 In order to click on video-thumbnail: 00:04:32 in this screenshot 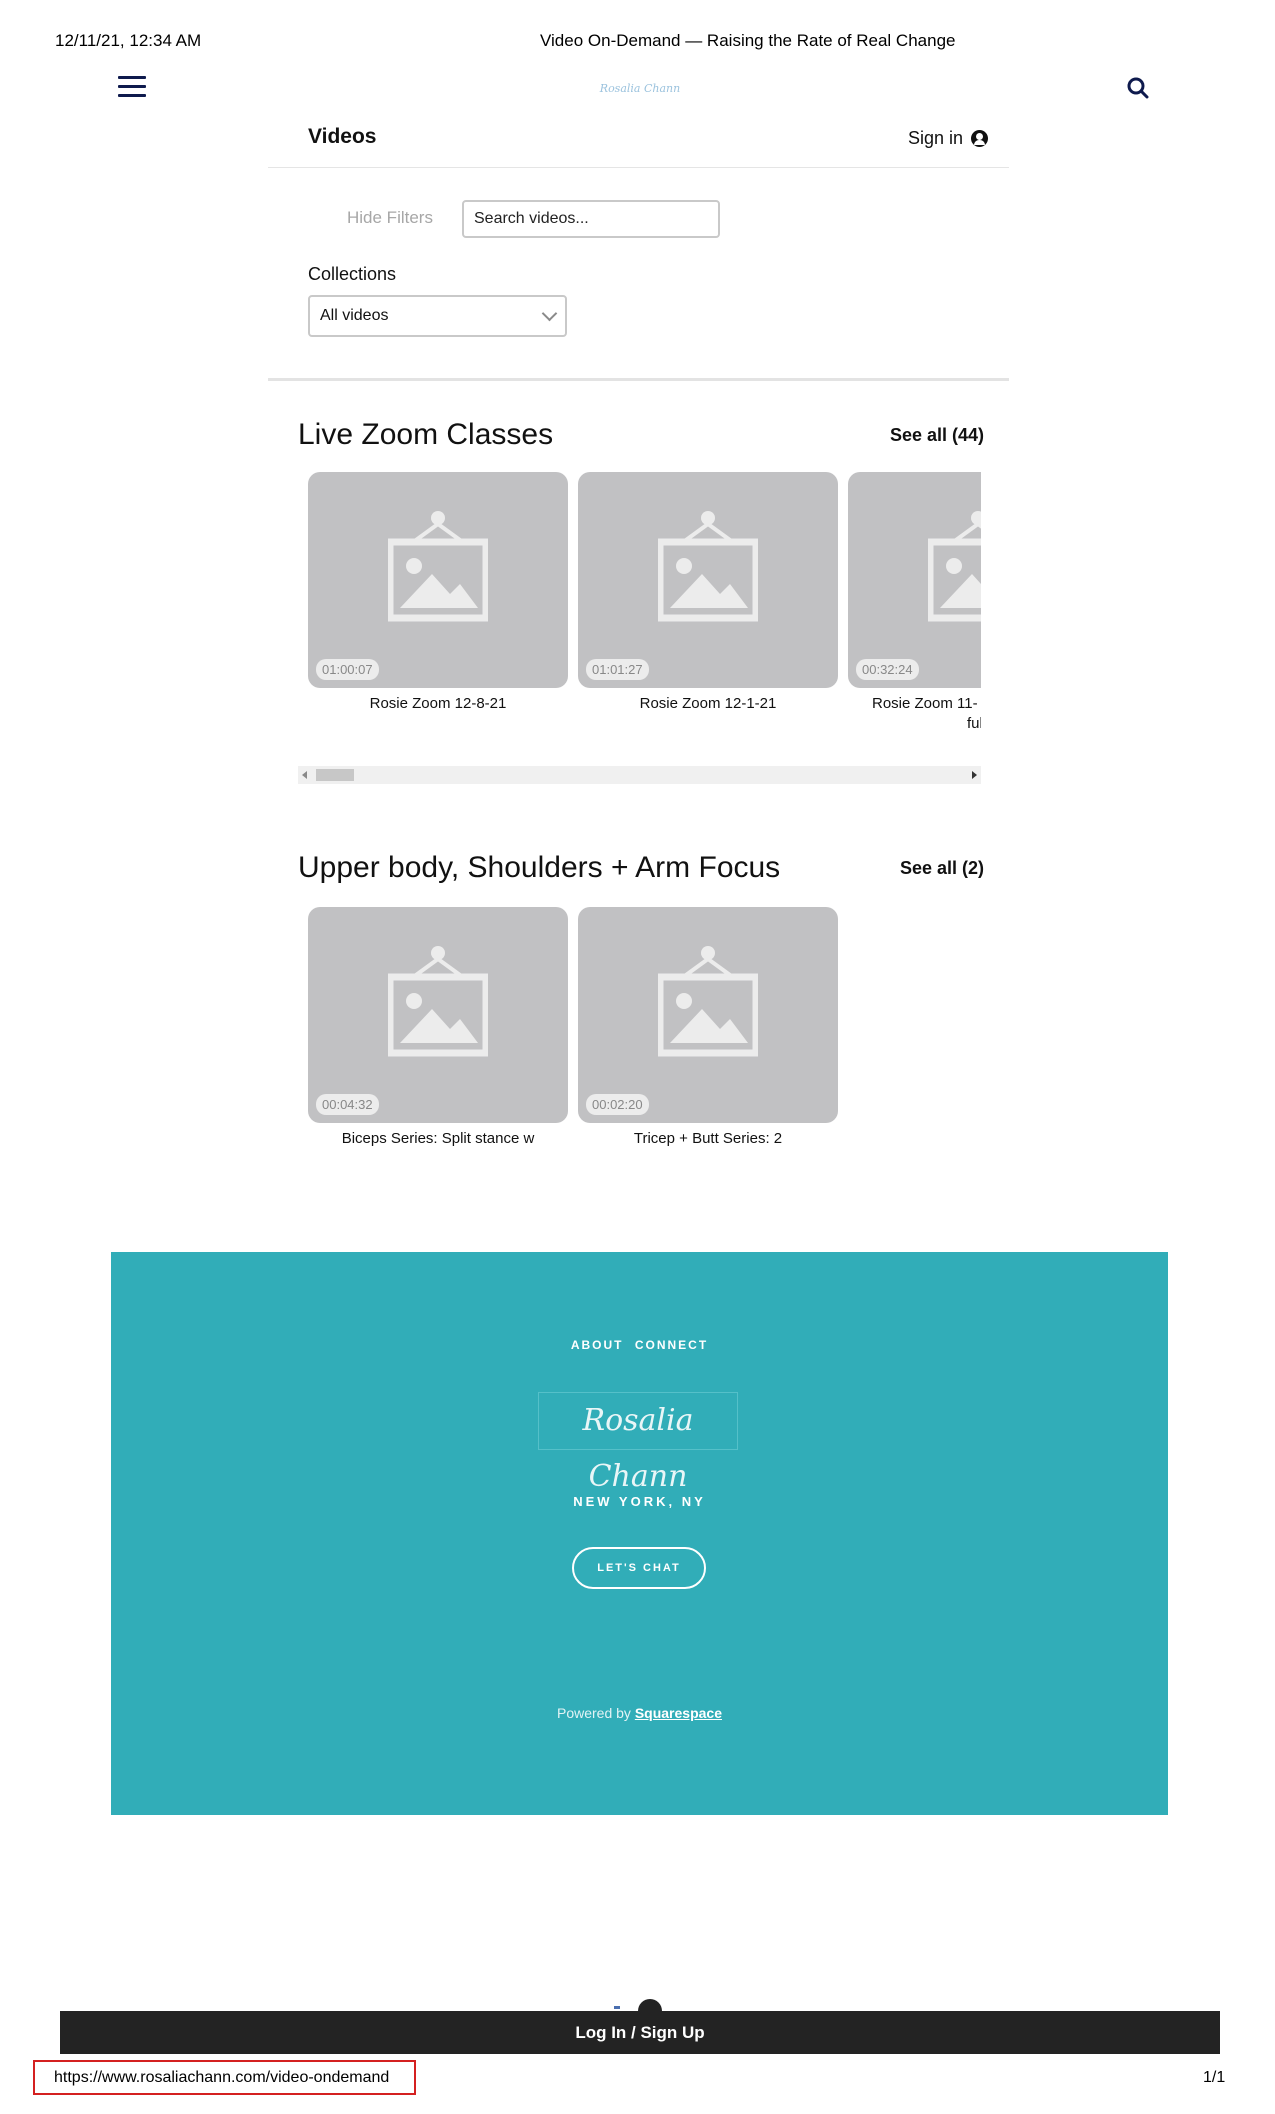, I will do `click(438, 1015)`.